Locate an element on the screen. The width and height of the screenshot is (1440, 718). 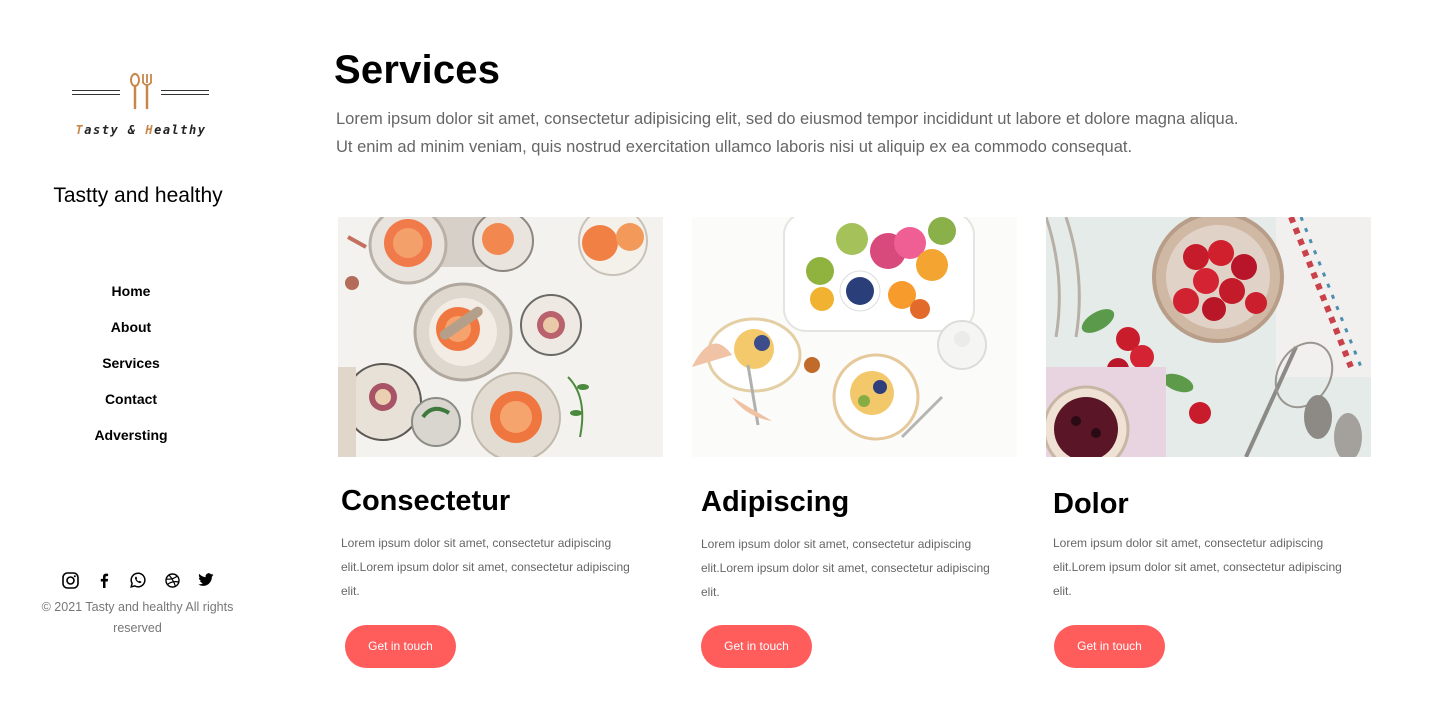
service-image-grapefruit-plates is located at coordinates (500, 337).